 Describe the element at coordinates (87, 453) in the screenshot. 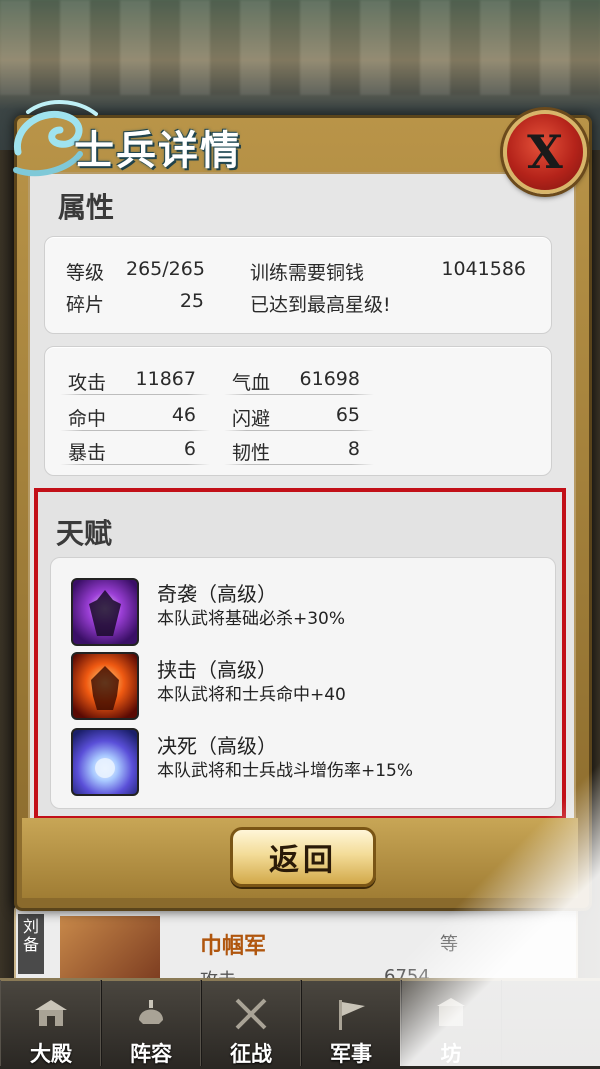

I see `stat-label-crit: 暴击` at that location.